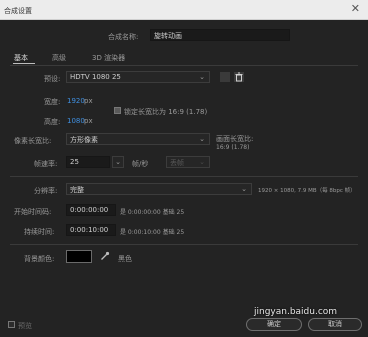 Image resolution: width=368 pixels, height=337 pixels. I want to click on start-timecode-info: 是 0:00:00:00 基础 25, so click(152, 212).